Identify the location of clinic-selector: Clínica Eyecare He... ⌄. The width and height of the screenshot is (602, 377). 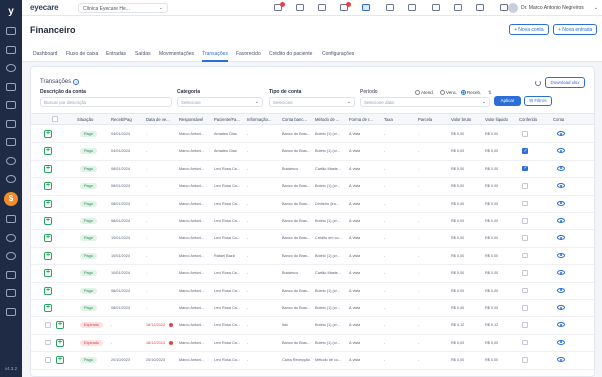
(123, 8).